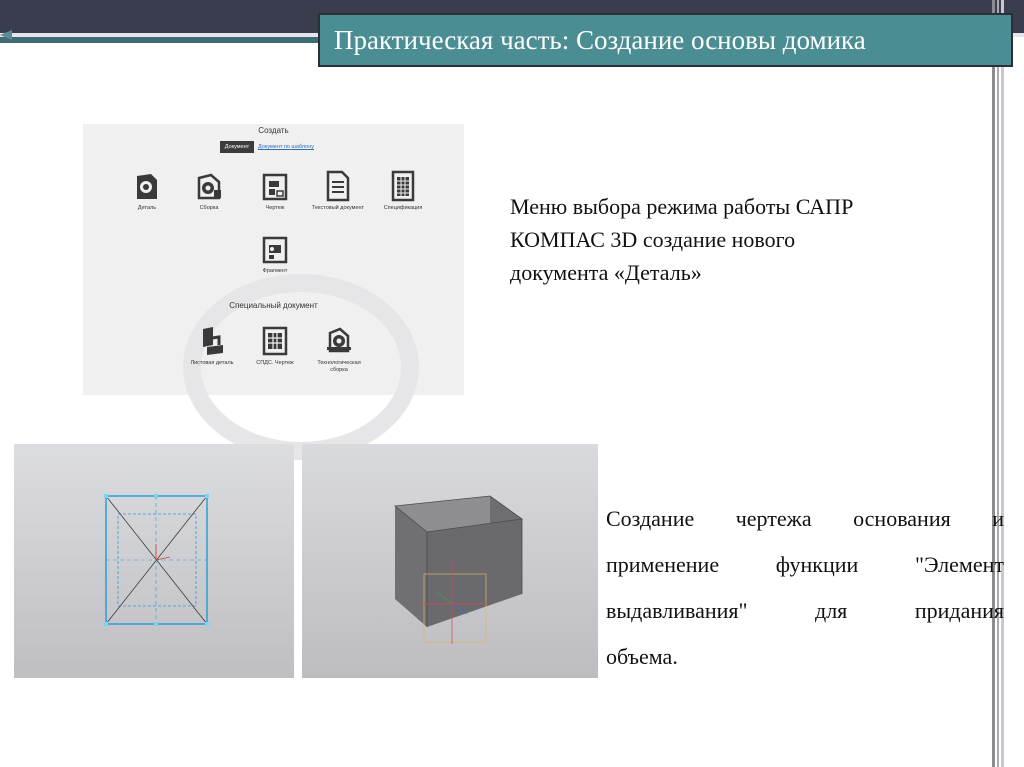  I want to click on menu-item-label: Деталь, so click(147, 208).